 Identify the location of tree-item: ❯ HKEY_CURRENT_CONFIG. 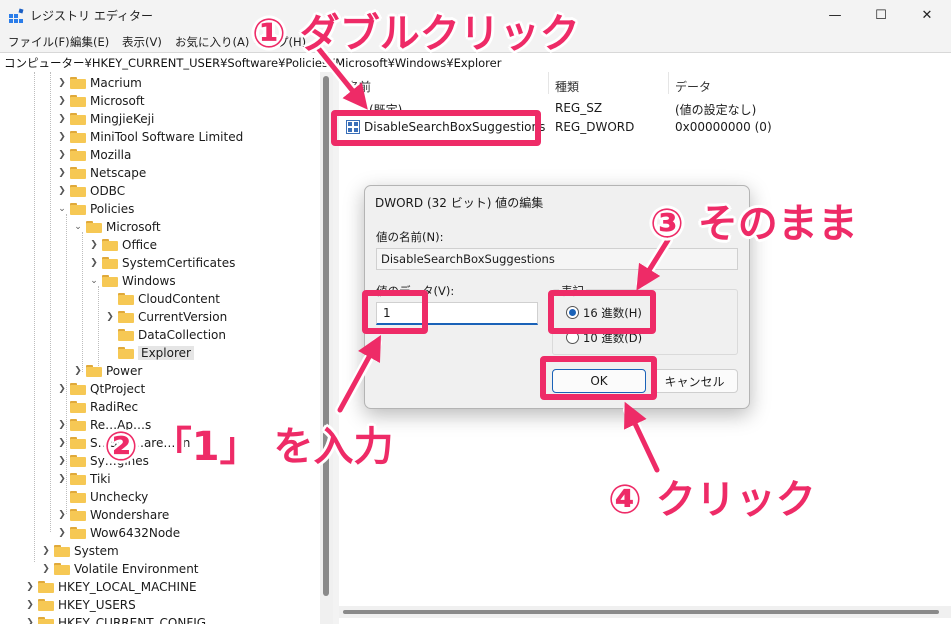
(115, 619).